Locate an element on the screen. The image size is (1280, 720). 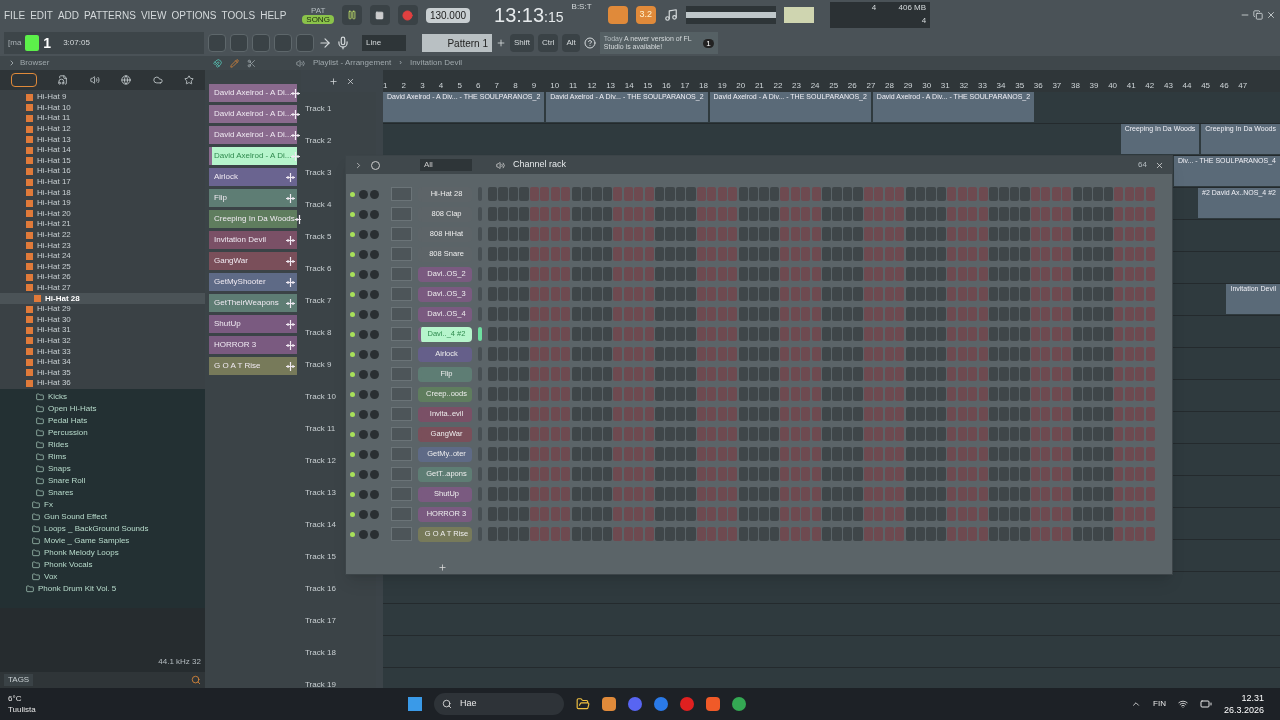
browser-folder-item: Snares is located at coordinates (102, 492).